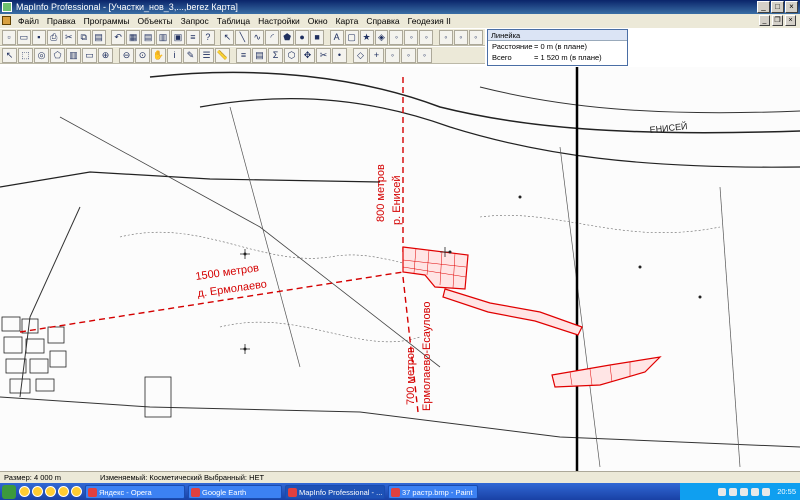 This screenshot has width=800, height=500. I want to click on google-earth-icon, so click(195, 492).